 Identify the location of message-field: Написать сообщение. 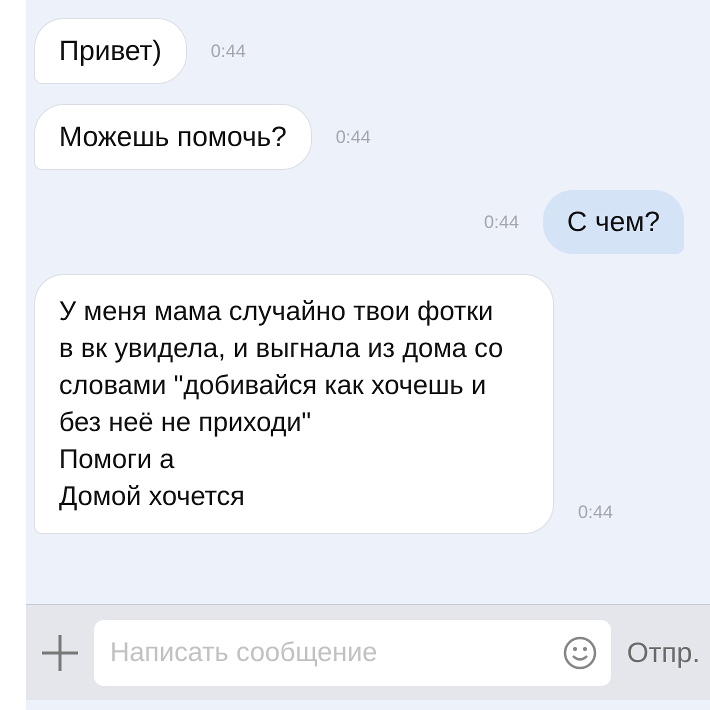
(352, 653).